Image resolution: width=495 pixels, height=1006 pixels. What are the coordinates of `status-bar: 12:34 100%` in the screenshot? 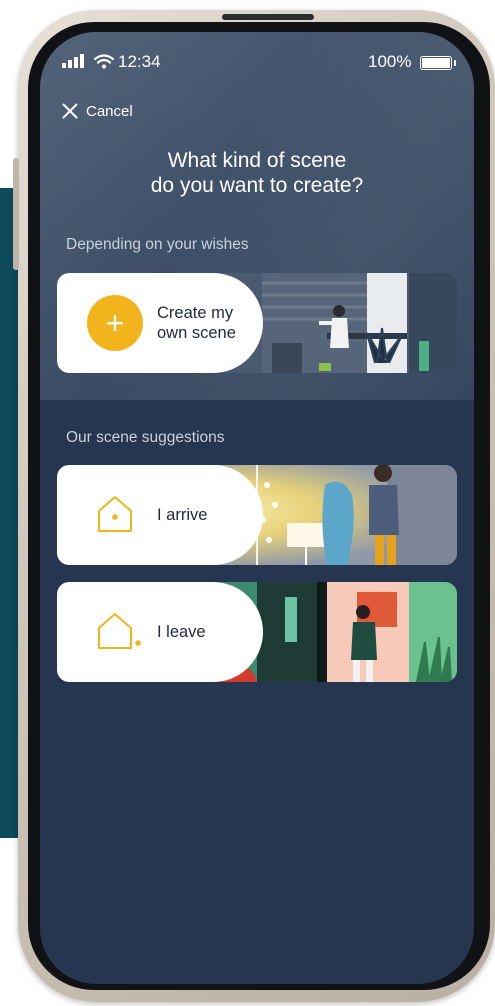 It's located at (257, 60).